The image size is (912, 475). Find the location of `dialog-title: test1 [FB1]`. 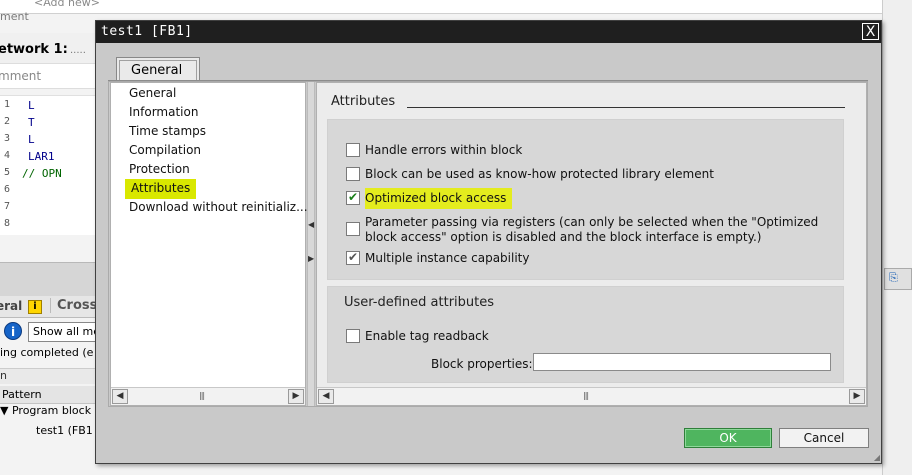

dialog-title: test1 [FB1] is located at coordinates (147, 31).